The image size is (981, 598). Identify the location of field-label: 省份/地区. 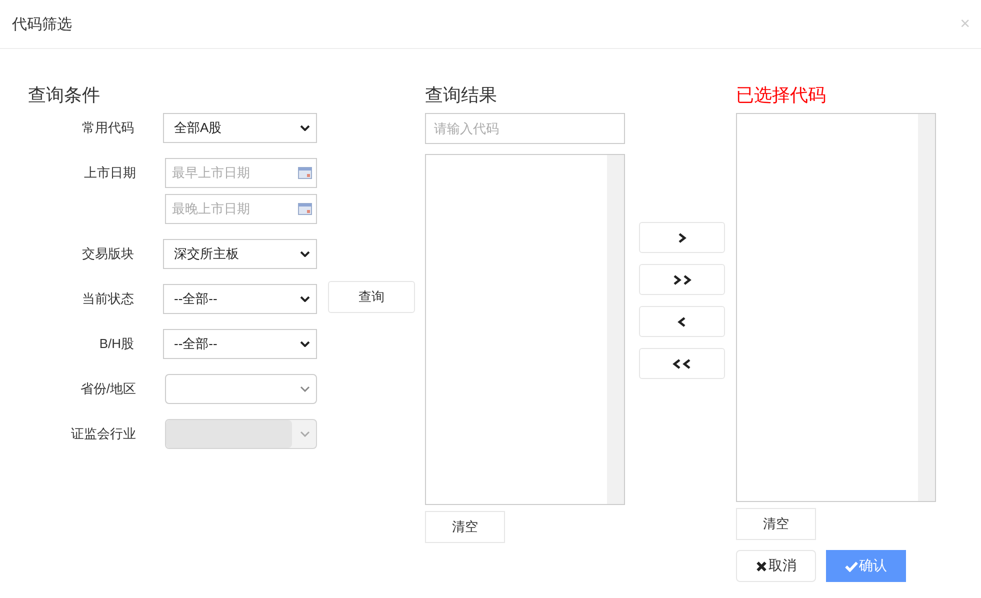
(107, 389).